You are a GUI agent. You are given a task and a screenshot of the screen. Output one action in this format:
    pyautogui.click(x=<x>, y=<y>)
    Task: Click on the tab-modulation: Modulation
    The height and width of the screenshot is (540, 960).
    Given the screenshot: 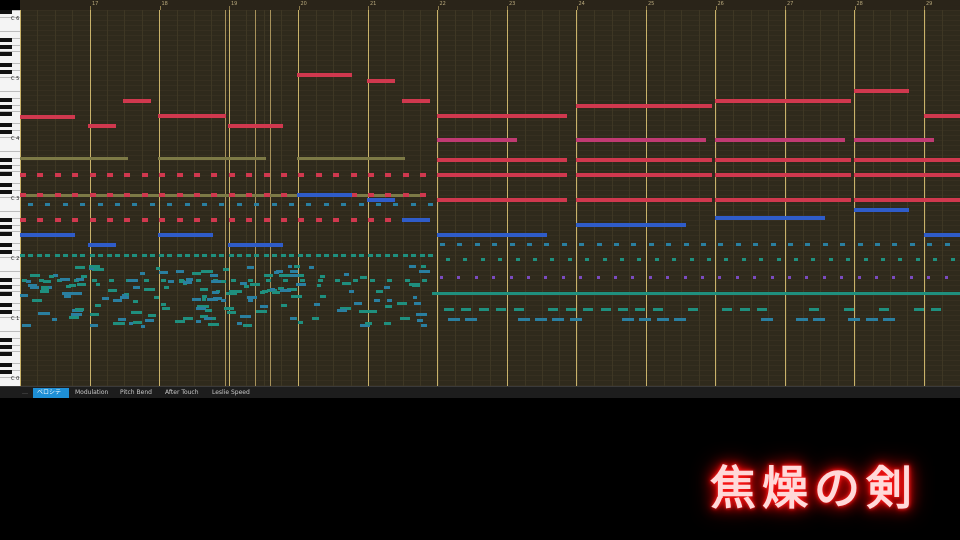 What is the action you would take?
    pyautogui.click(x=92, y=393)
    